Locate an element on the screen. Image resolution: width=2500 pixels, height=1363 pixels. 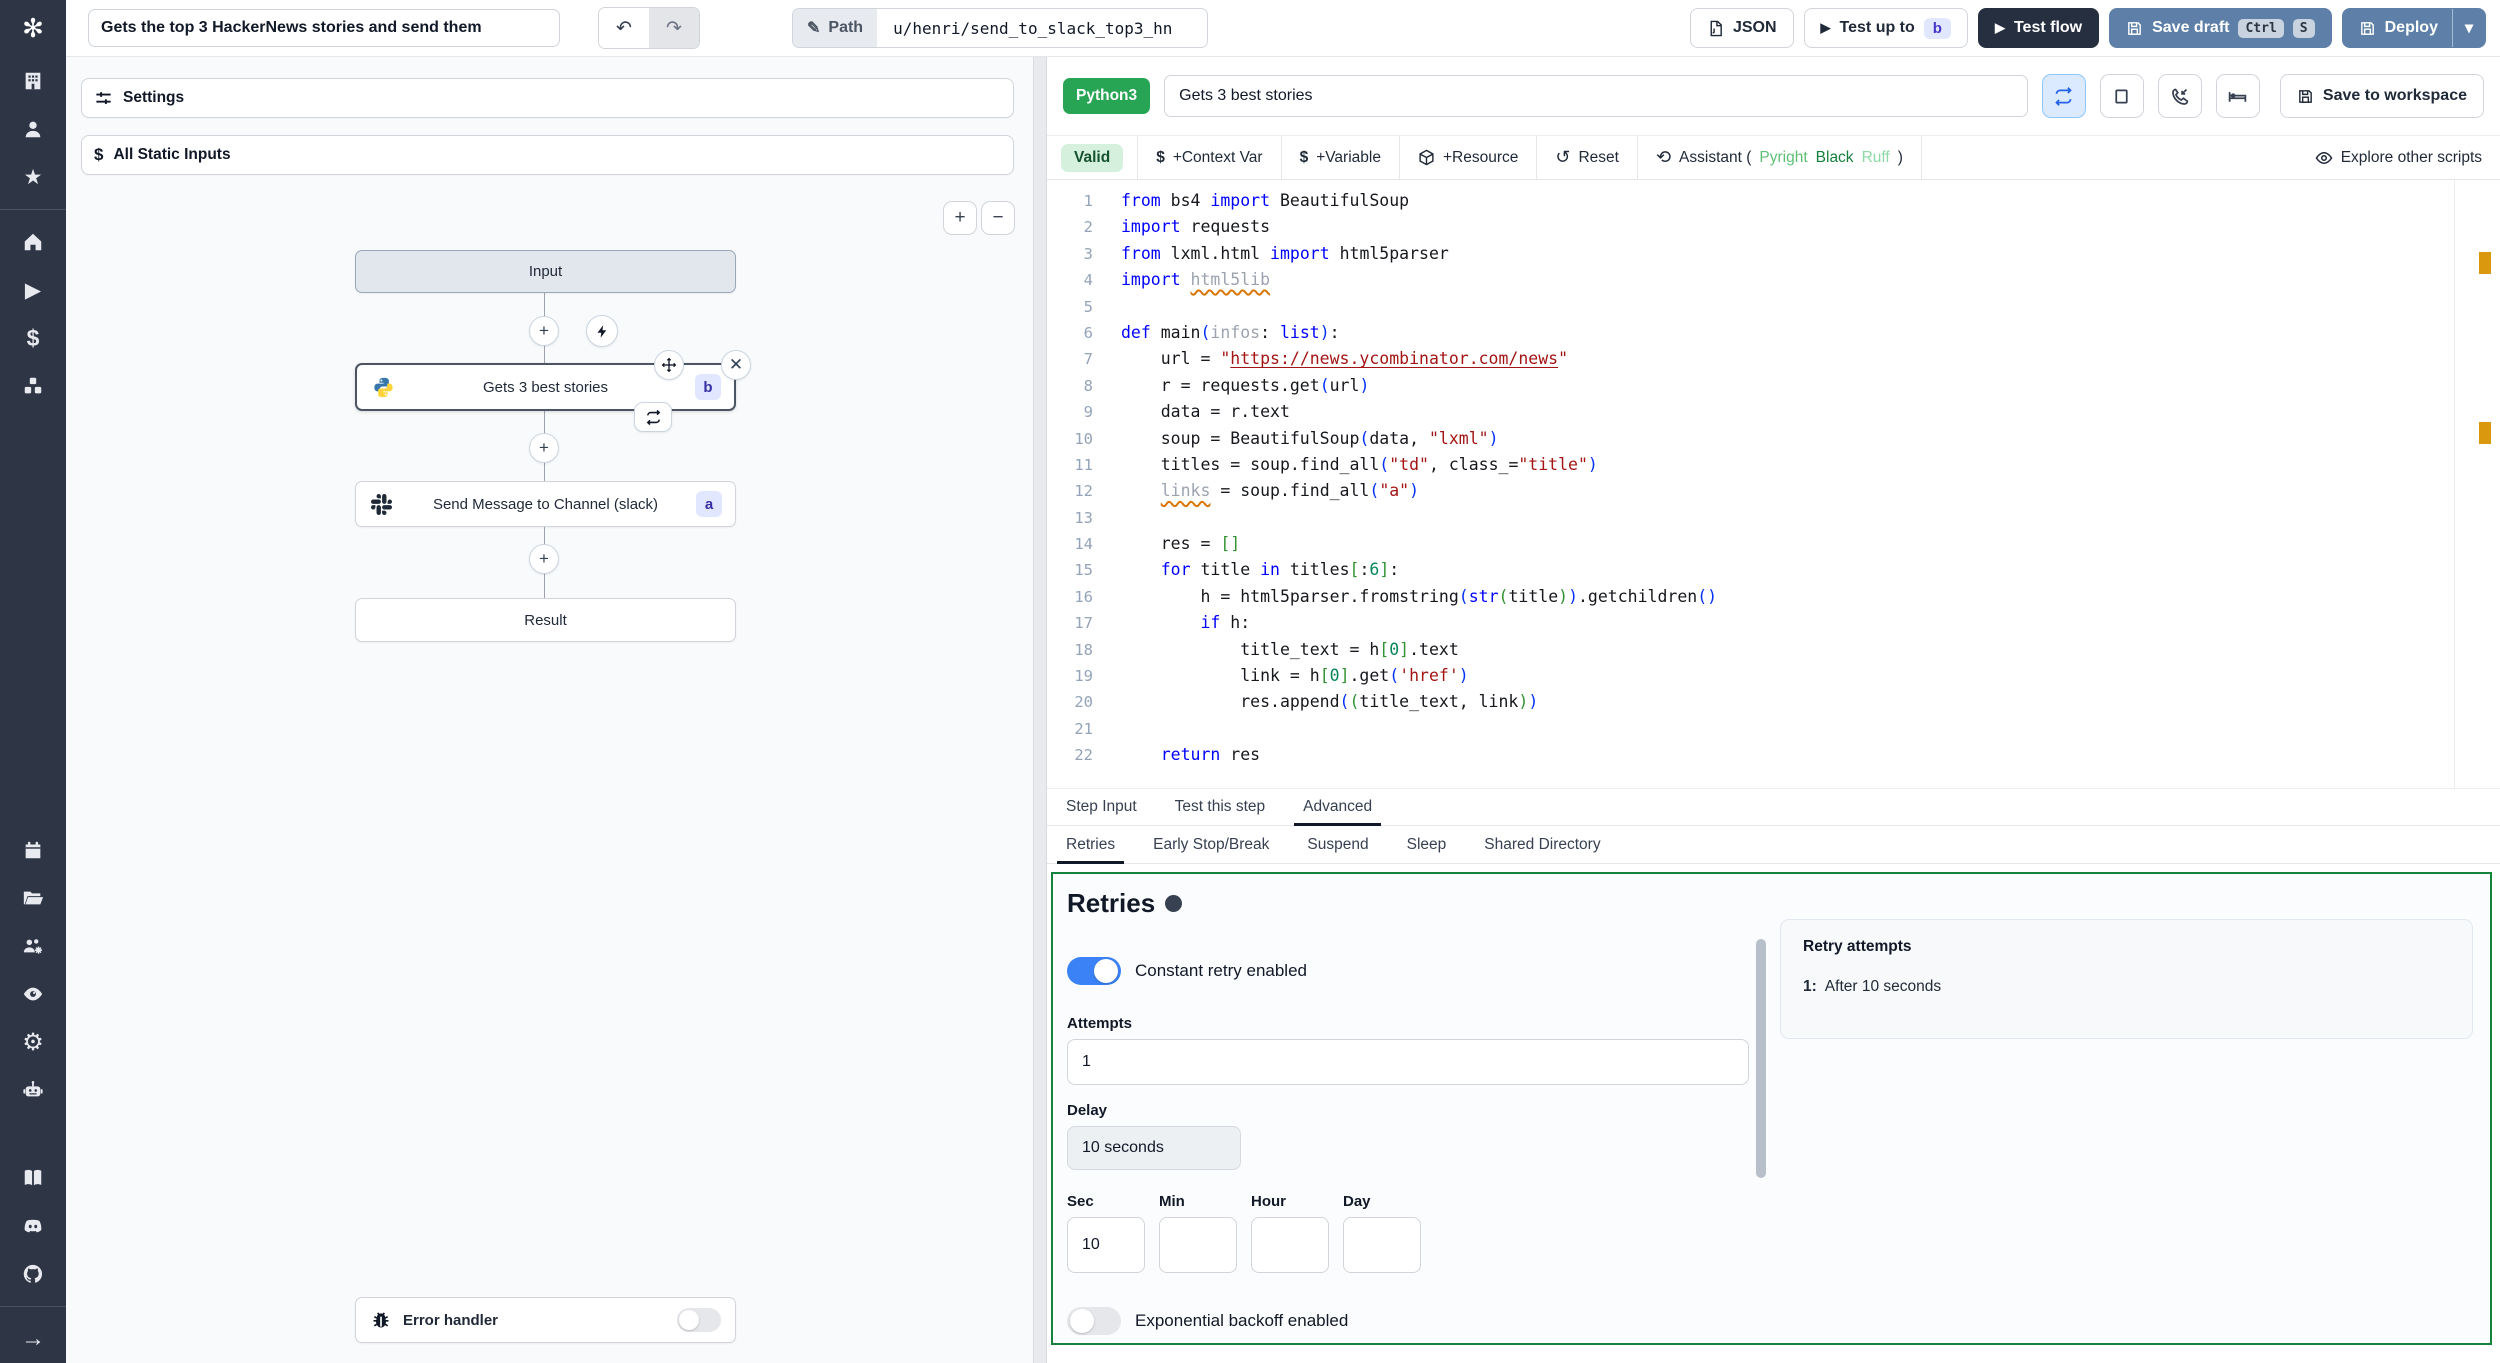
min-input is located at coordinates (1198, 1245).